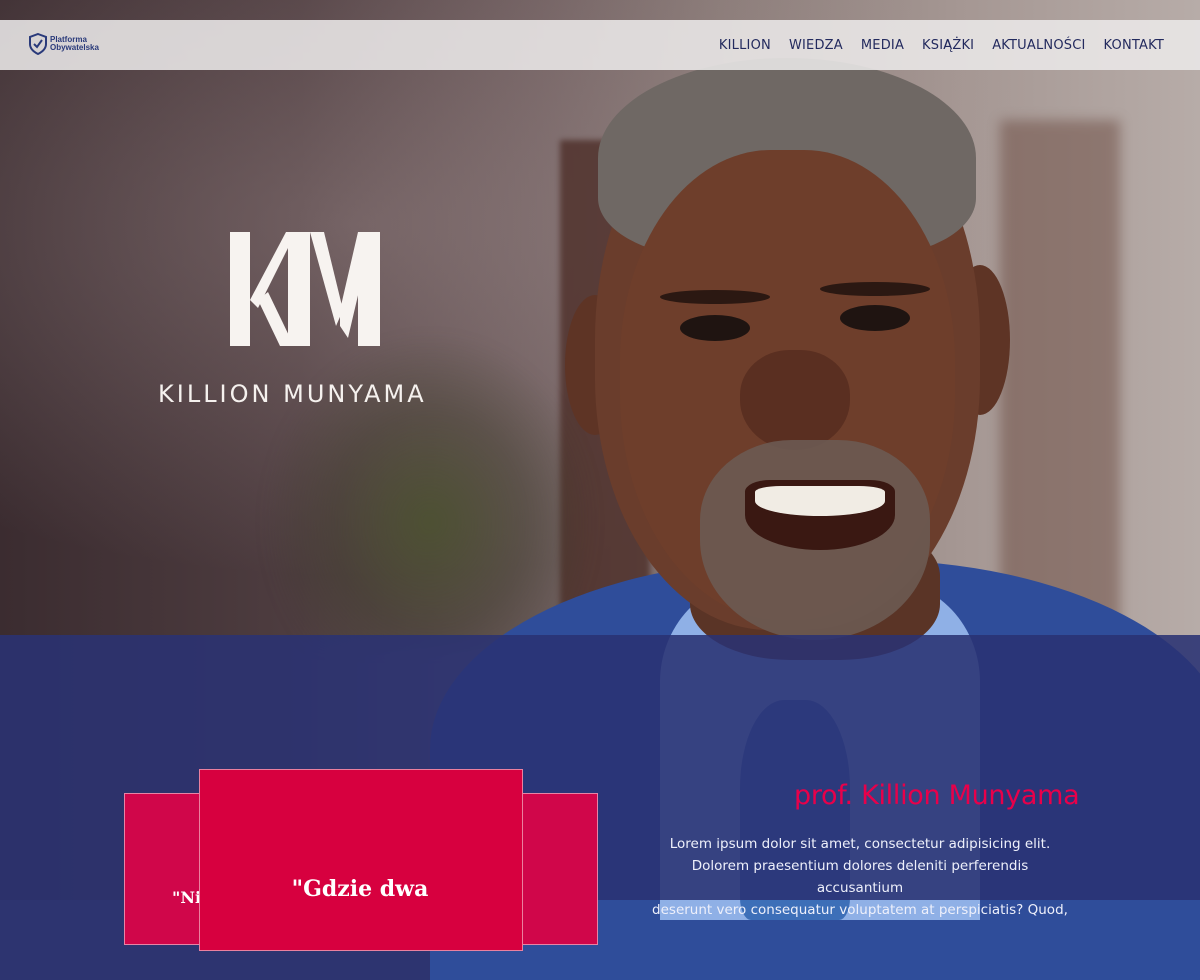  What do you see at coordinates (795, 400) in the screenshot?
I see `nose` at bounding box center [795, 400].